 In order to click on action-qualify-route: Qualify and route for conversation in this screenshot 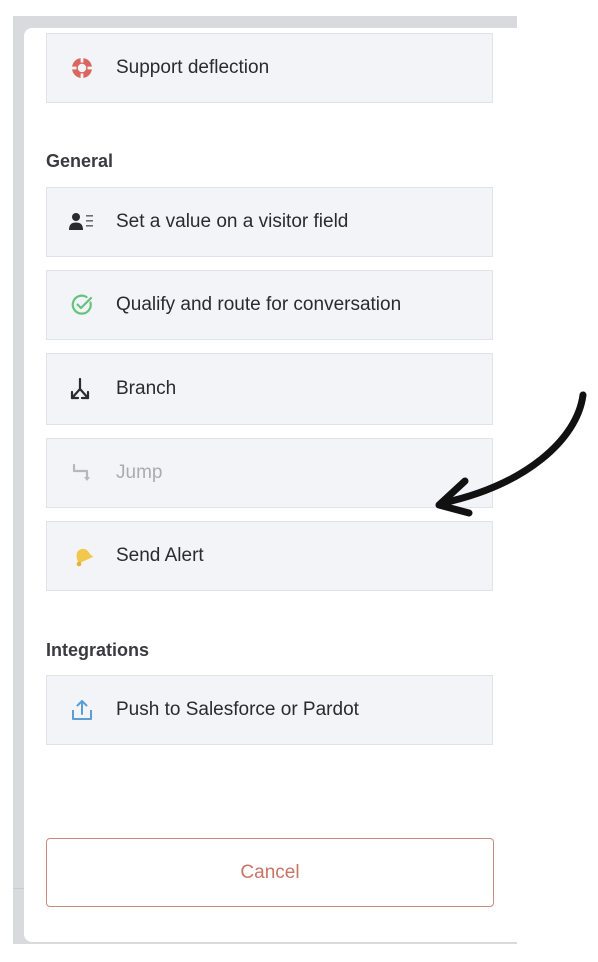, I will do `click(269, 305)`.